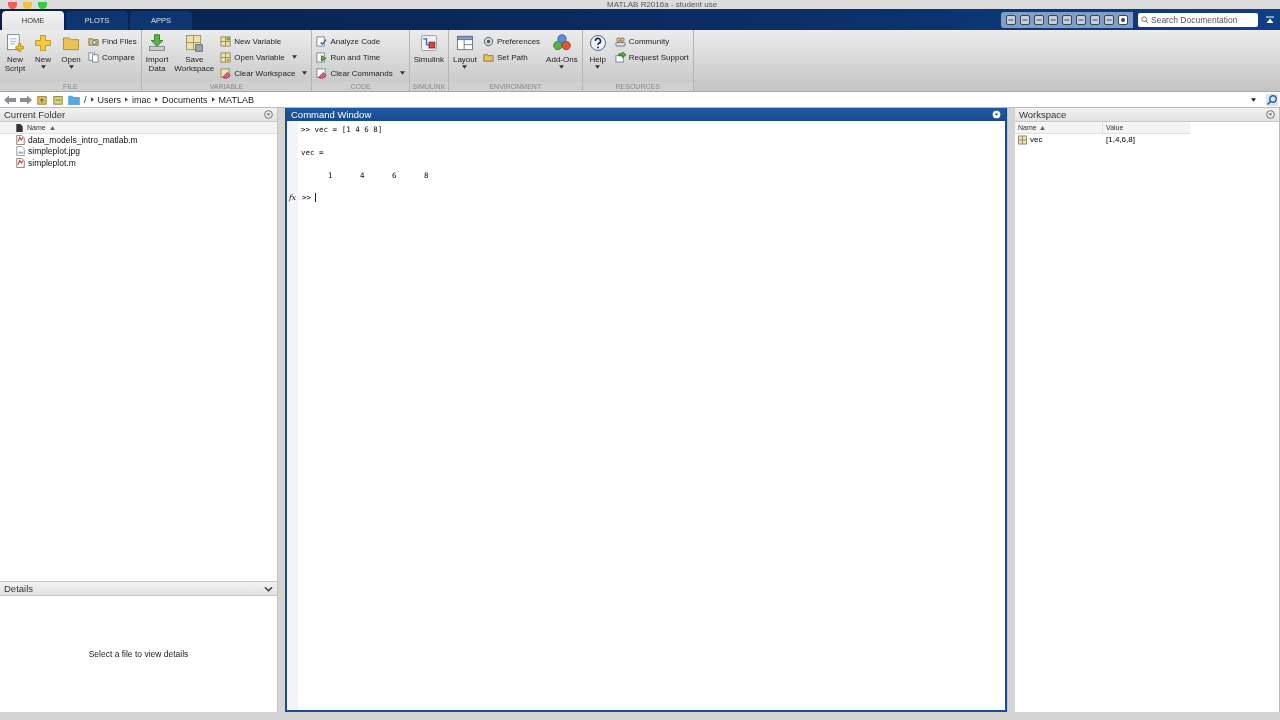 Image resolution: width=1280 pixels, height=720 pixels. I want to click on ribbon-button: Find Files, so click(112, 41).